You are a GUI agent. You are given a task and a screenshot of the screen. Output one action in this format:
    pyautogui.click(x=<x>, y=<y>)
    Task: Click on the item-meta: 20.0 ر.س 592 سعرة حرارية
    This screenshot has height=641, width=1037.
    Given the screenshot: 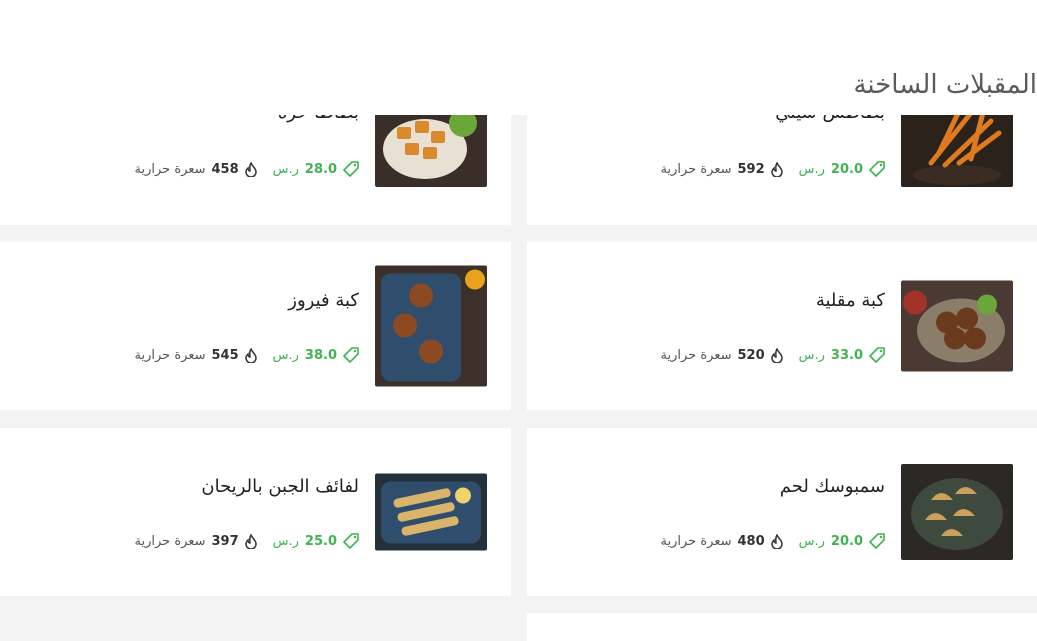 What is the action you would take?
    pyautogui.click(x=773, y=169)
    